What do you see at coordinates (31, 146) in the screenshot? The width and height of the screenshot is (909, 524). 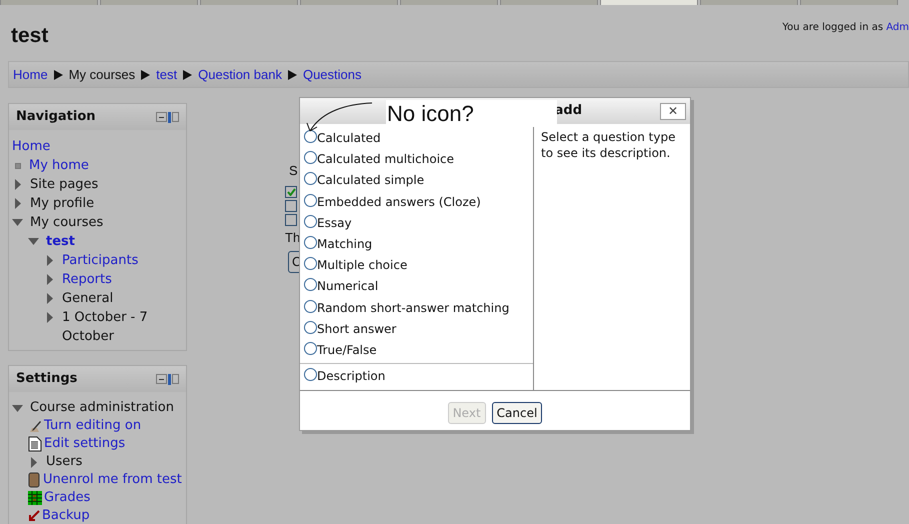 I see `tree-link: Home` at bounding box center [31, 146].